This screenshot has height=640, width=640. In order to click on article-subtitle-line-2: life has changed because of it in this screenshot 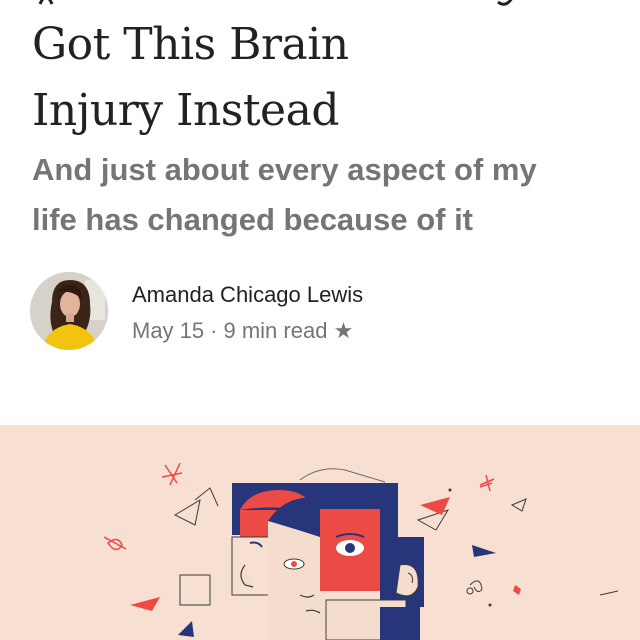, I will do `click(253, 219)`.